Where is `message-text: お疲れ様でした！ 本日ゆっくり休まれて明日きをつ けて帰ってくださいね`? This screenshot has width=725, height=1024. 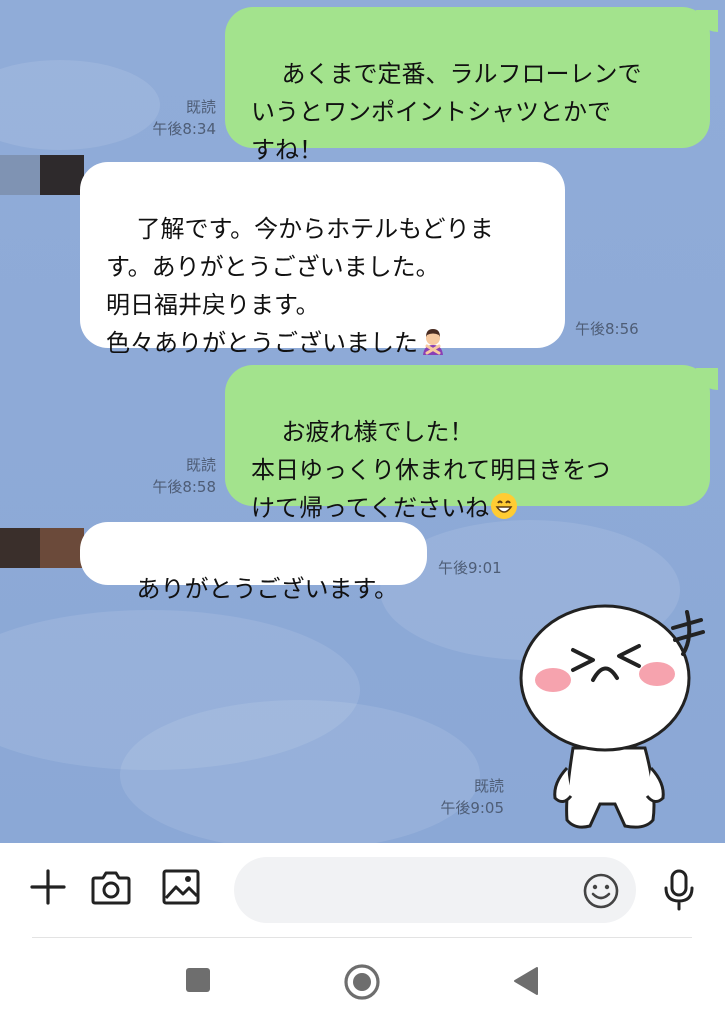
message-text: お疲れ様でした！ 本日ゆっくり休まれて明日きをつ けて帰ってくださいね is located at coordinates (431, 470).